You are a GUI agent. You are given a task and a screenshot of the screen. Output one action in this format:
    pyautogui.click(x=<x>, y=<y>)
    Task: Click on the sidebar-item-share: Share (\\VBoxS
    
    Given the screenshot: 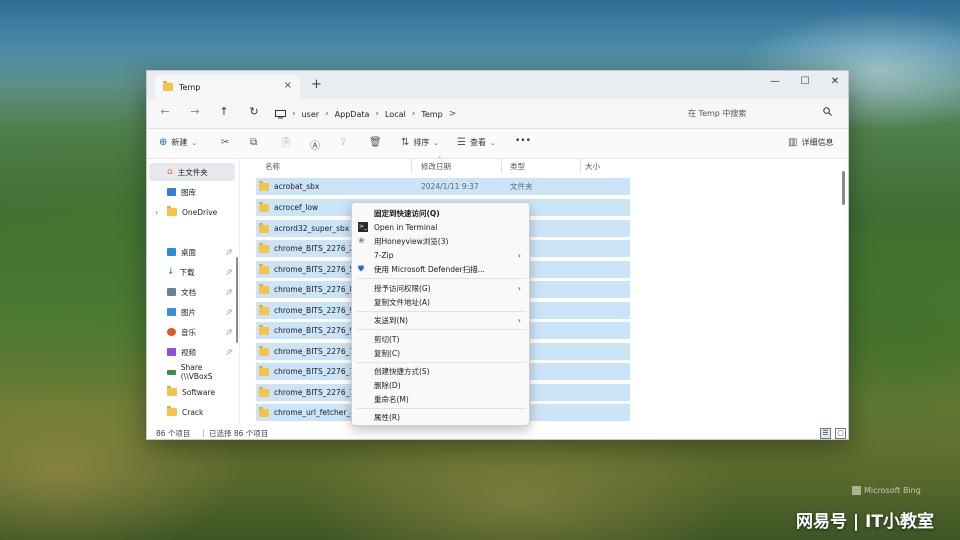 What is the action you would take?
    pyautogui.click(x=192, y=372)
    